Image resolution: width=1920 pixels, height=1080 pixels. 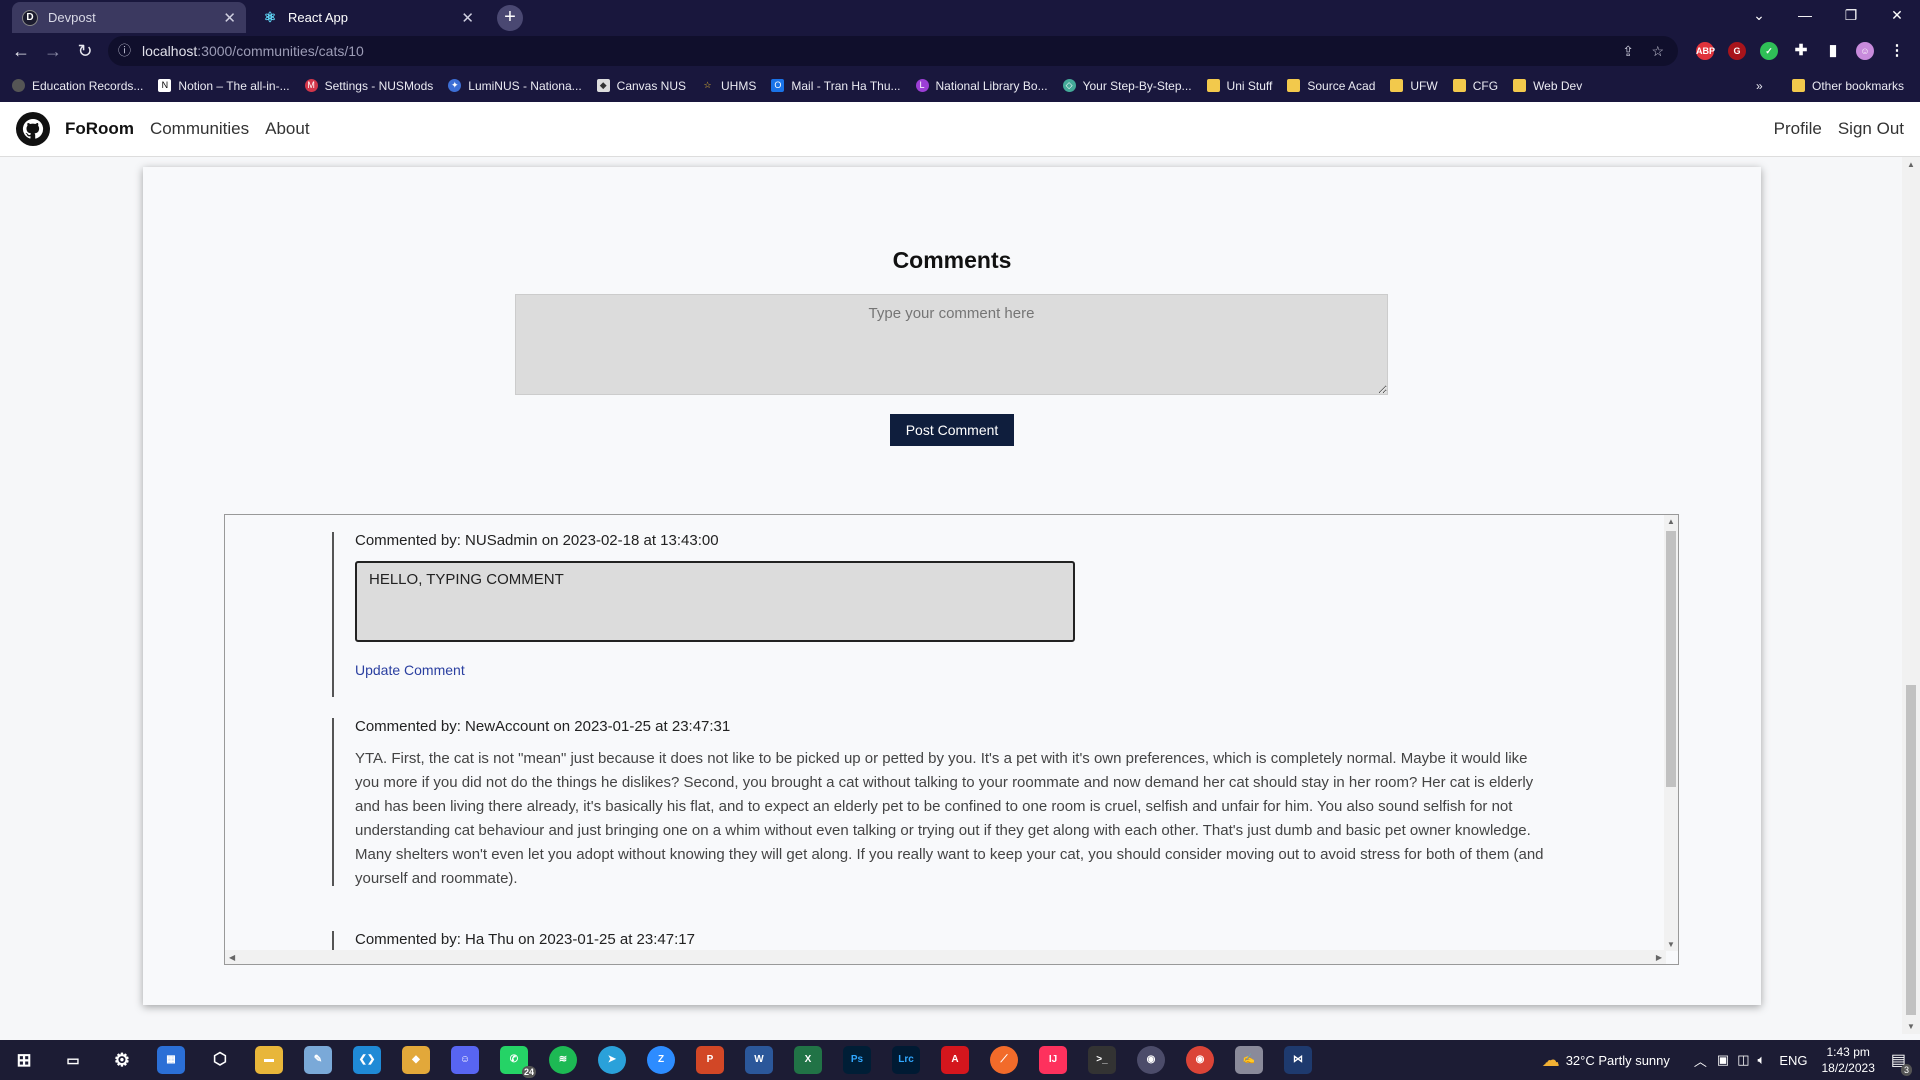 I want to click on bookmark-folder: Web Dev, so click(x=1547, y=86).